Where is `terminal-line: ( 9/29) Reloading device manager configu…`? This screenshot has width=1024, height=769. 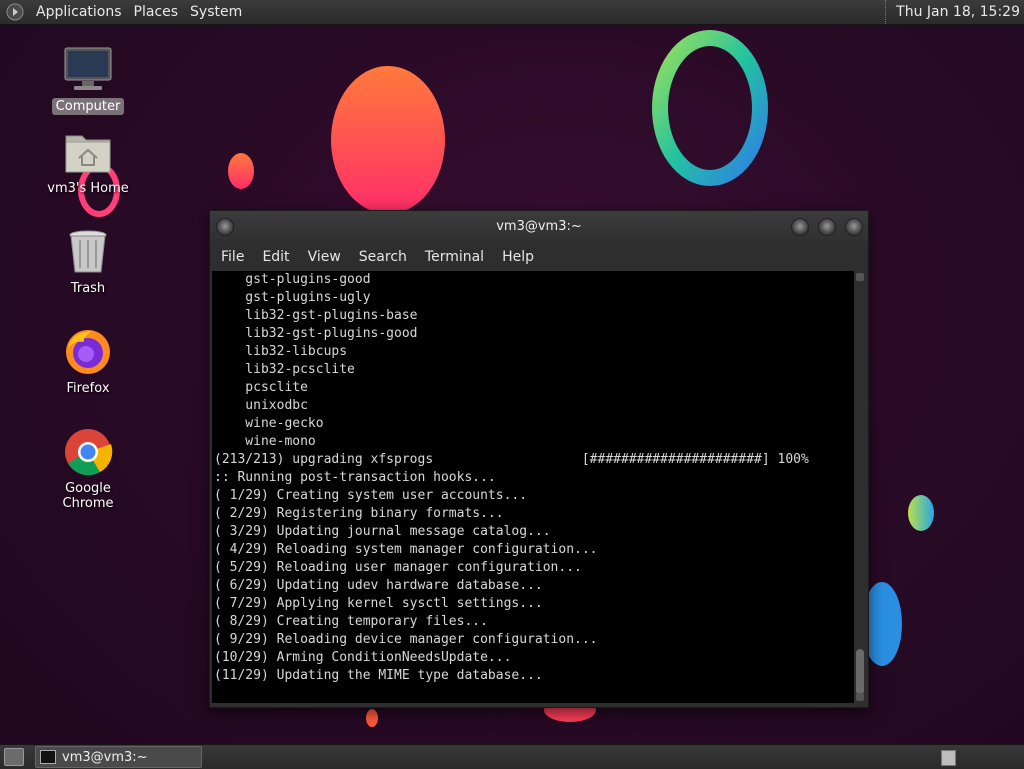
terminal-line: ( 9/29) Reloading device manager configu… is located at coordinates (406, 639).